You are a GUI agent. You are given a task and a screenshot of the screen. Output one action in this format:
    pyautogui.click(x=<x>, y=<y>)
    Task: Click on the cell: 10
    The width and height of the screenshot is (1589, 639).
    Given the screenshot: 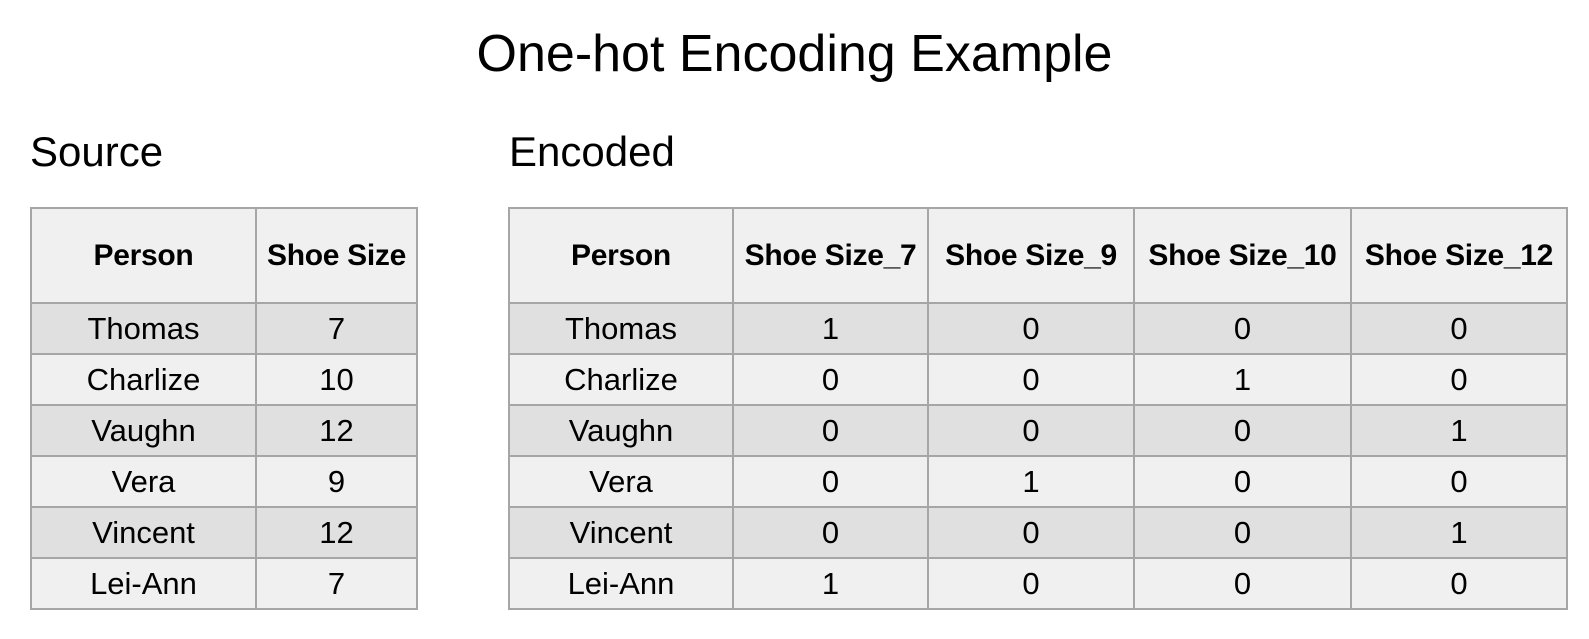 What is the action you would take?
    pyautogui.click(x=336, y=379)
    